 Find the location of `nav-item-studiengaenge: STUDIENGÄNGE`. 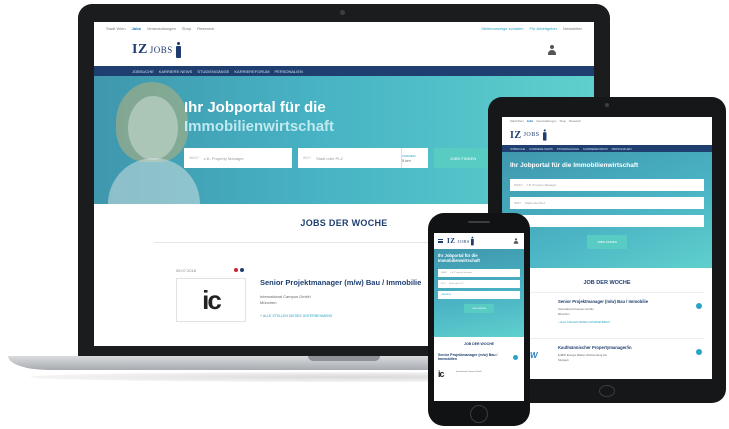

nav-item-studiengaenge: STUDIENGÄNGE is located at coordinates (213, 71).